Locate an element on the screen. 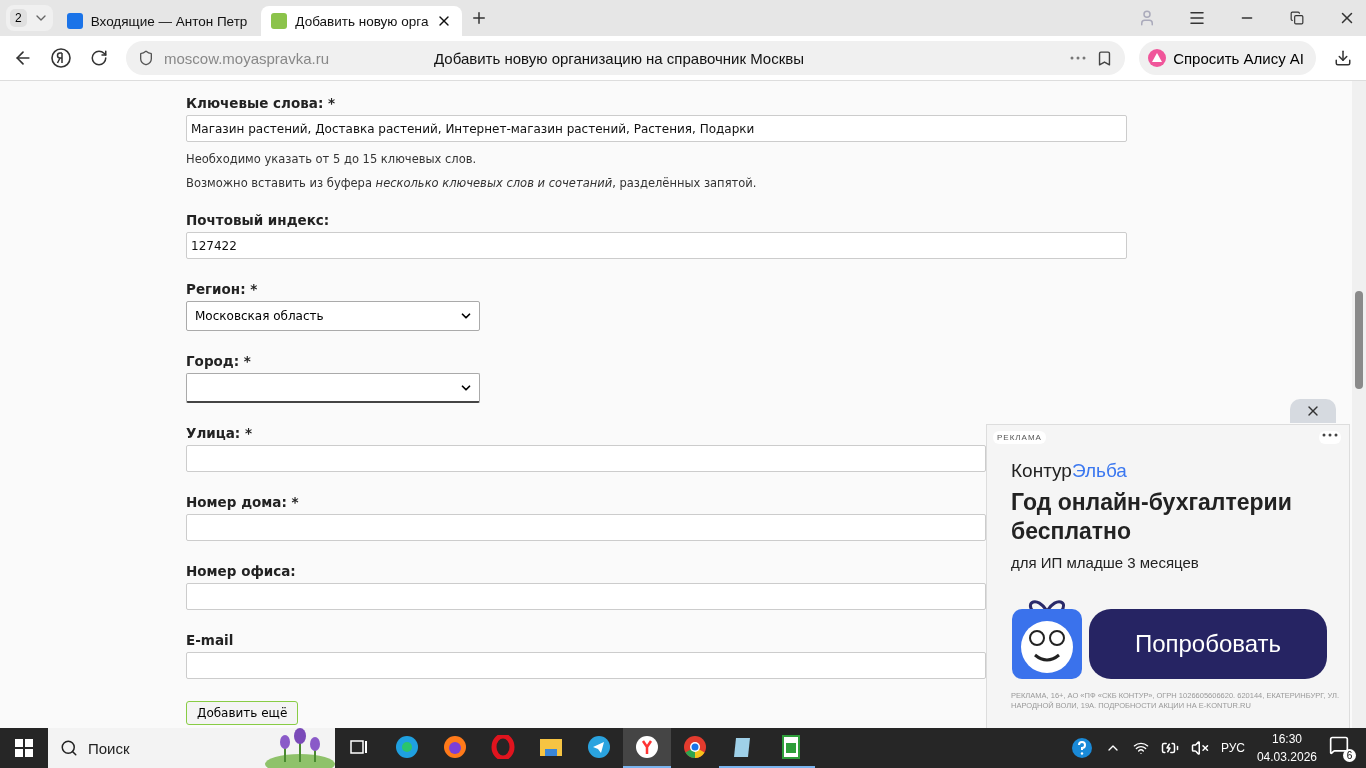  assistant-icon is located at coordinates (1157, 58).